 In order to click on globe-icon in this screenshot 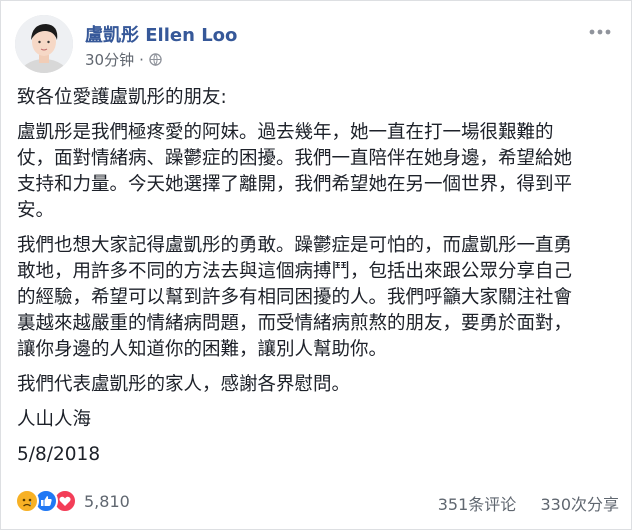, I will do `click(155, 59)`.